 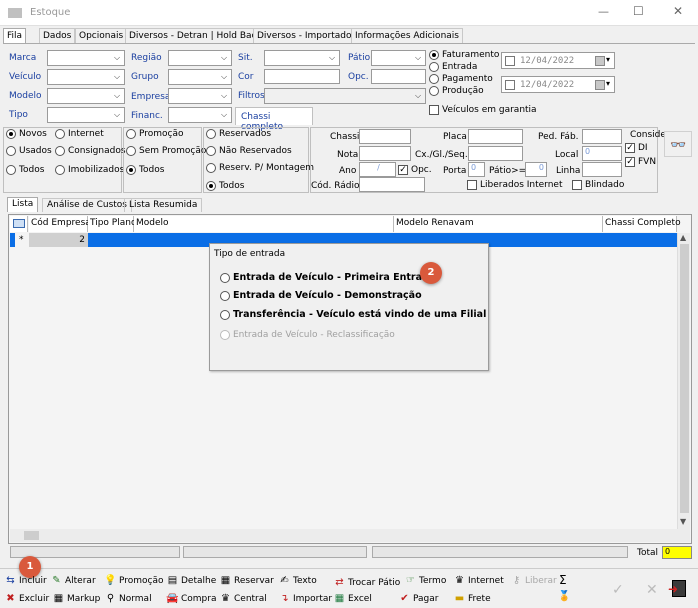 What do you see at coordinates (86, 96) in the screenshot?
I see `modelo-select: ⌵` at bounding box center [86, 96].